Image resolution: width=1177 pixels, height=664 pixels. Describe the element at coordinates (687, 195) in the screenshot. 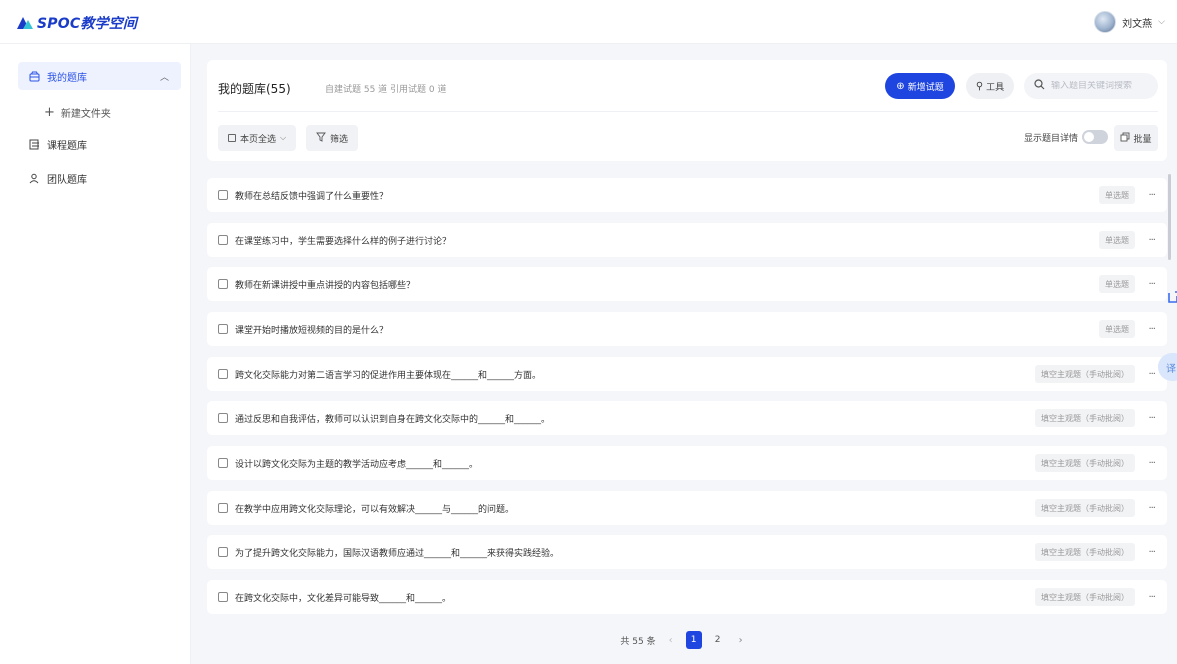

I see `question-row: 教师在总结反馈中强调了什么重要性？ 单选题 ···` at that location.